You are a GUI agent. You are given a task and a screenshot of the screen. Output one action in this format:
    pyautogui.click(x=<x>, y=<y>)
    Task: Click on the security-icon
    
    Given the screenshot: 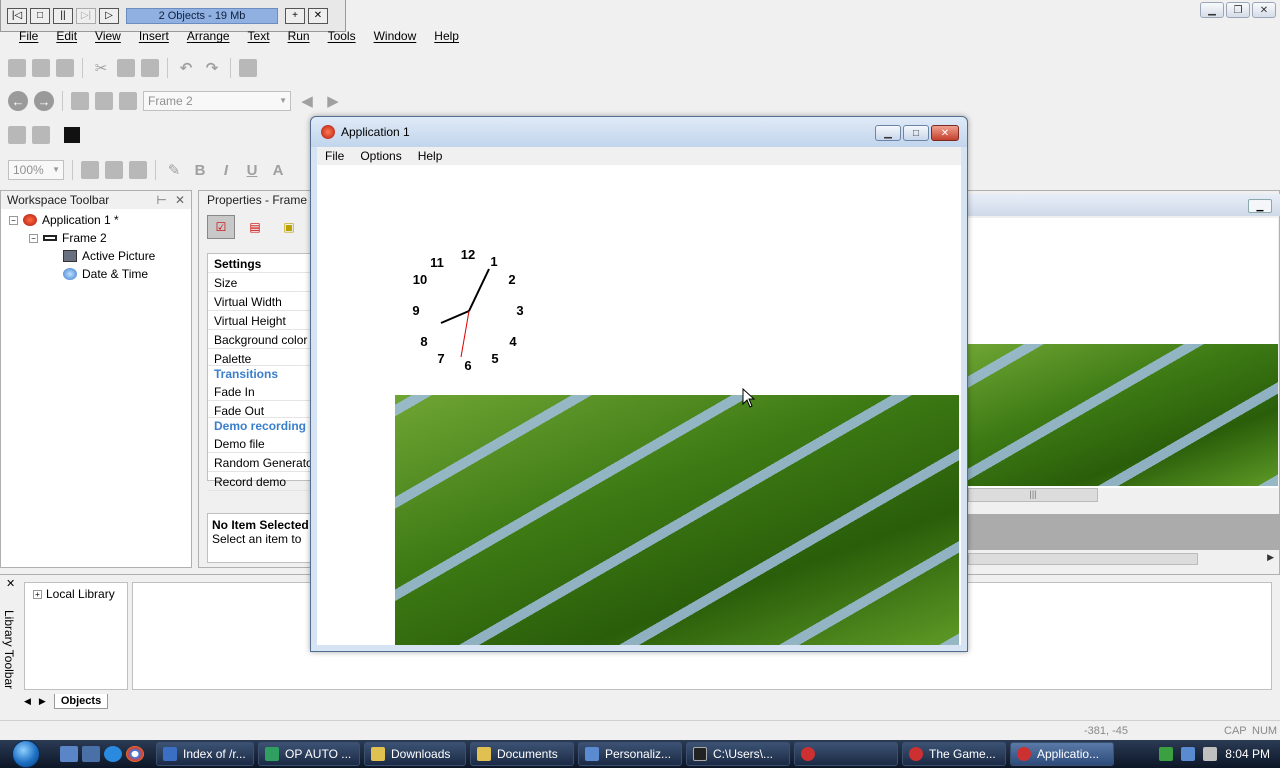 What is the action you would take?
    pyautogui.click(x=1166, y=754)
    